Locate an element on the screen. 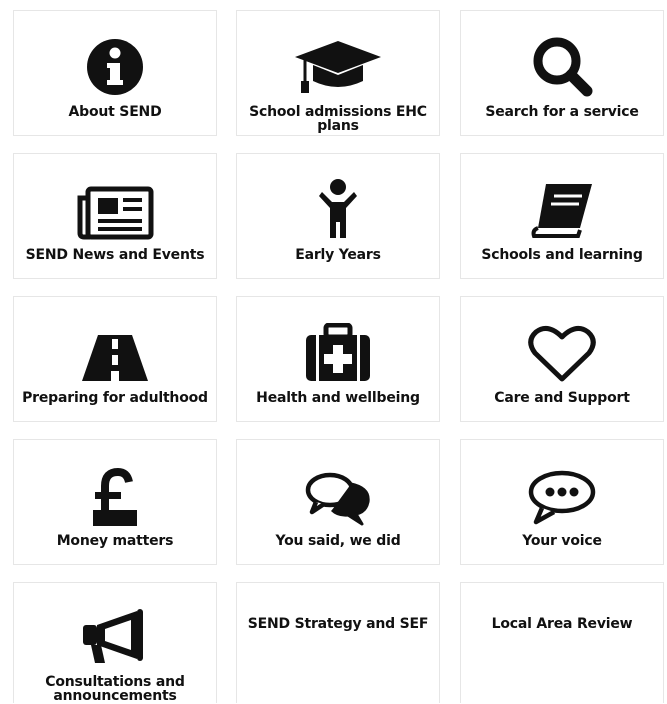  tile-label: Early Years is located at coordinates (338, 255).